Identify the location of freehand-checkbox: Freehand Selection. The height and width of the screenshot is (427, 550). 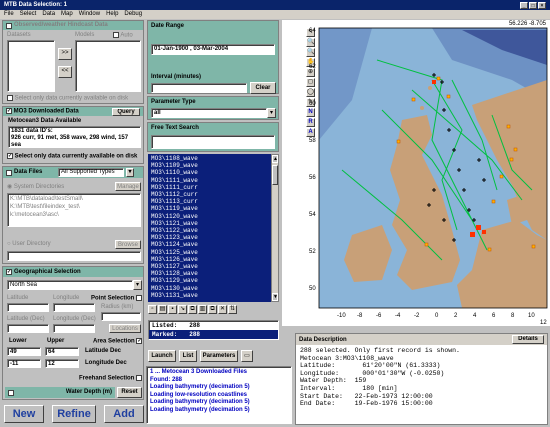
(111, 378).